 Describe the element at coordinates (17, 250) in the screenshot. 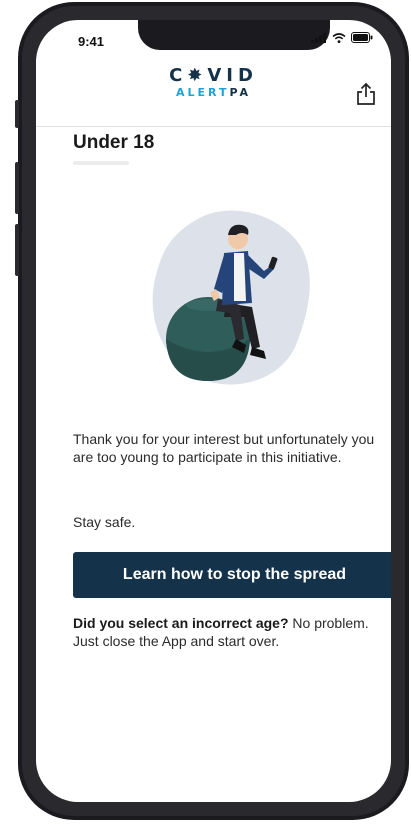

I see `volume-down-button` at that location.